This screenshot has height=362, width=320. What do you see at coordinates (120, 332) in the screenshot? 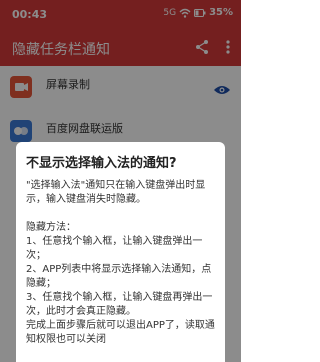
I see `dialog-instruction-line: 完成上面步骤后就可以退出APP了，读取通知权限也可以关闭` at bounding box center [120, 332].